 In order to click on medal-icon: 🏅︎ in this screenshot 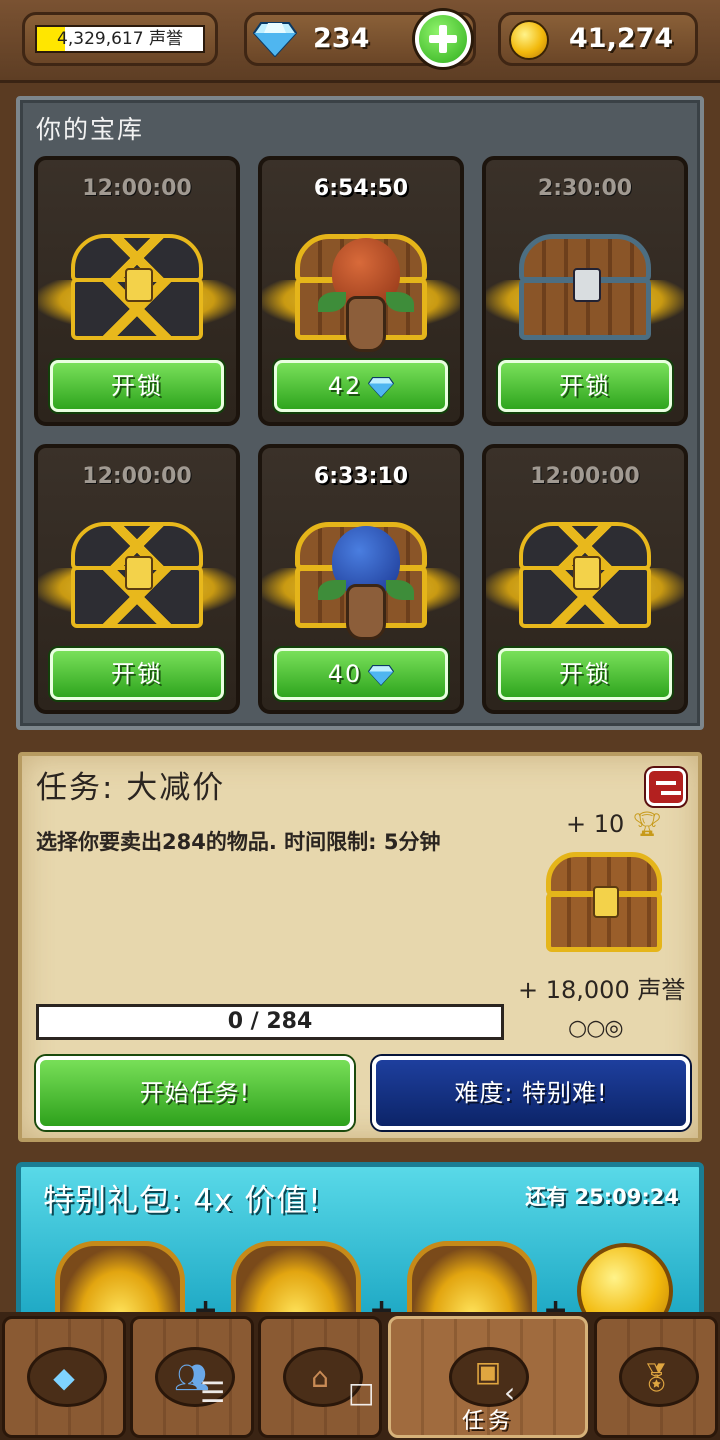, I will do `click(656, 1377)`.